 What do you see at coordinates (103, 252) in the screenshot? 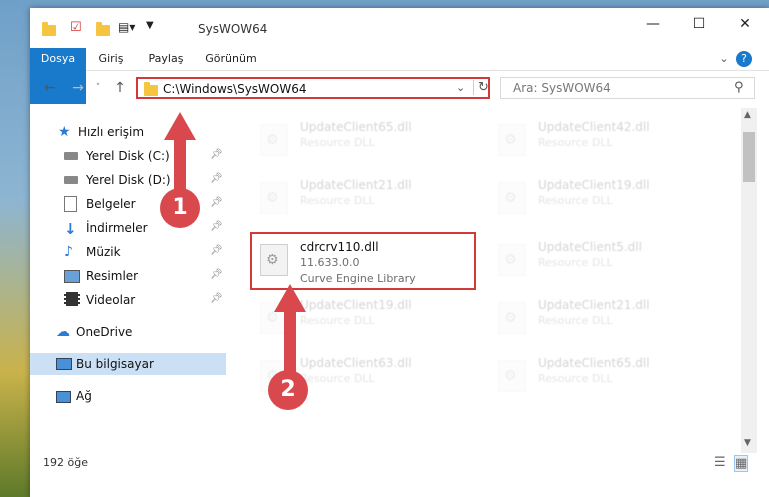
I see `sidebar-item-label: Müzik` at bounding box center [103, 252].